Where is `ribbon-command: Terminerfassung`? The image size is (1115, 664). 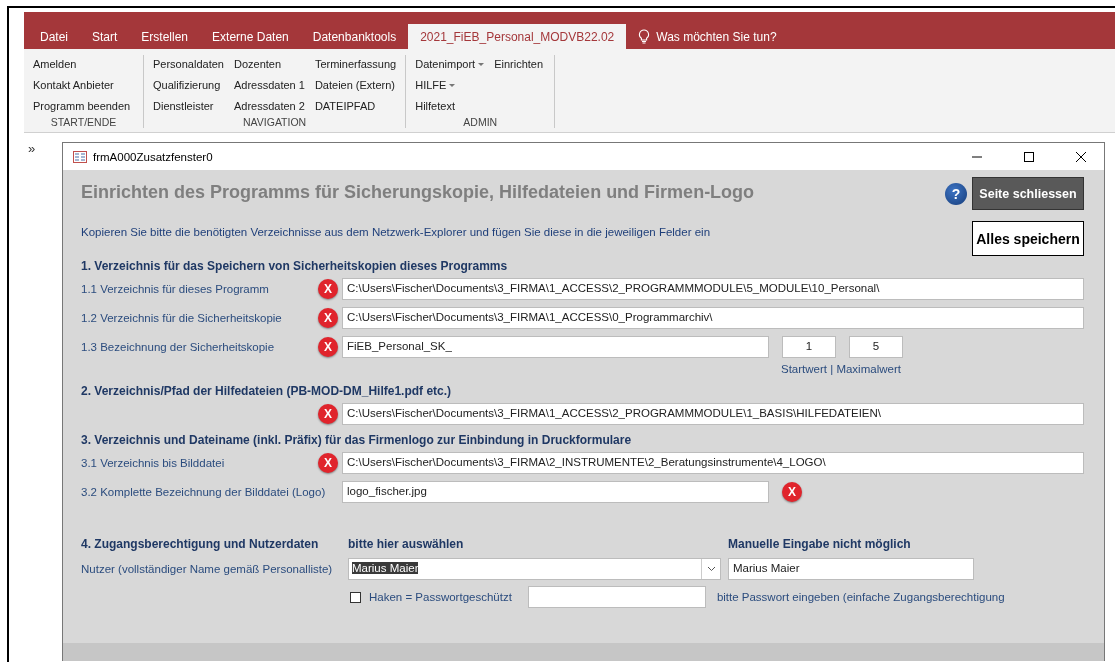 ribbon-command: Terminerfassung is located at coordinates (355, 64).